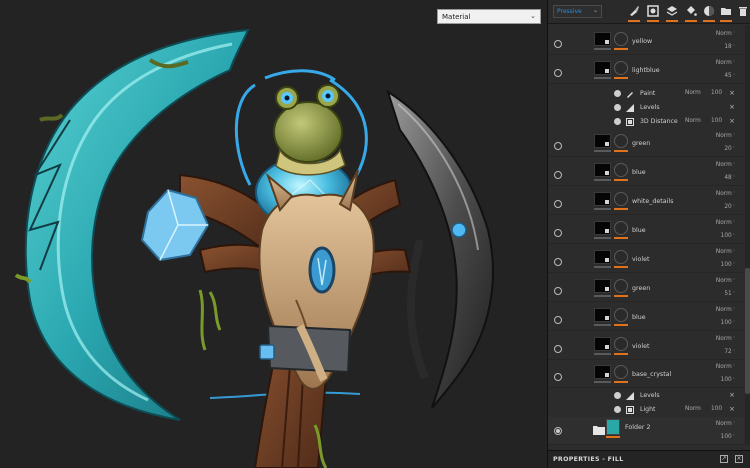 The image size is (750, 468). What do you see at coordinates (569, 11) in the screenshot?
I see `preset-value: Pressive` at bounding box center [569, 11].